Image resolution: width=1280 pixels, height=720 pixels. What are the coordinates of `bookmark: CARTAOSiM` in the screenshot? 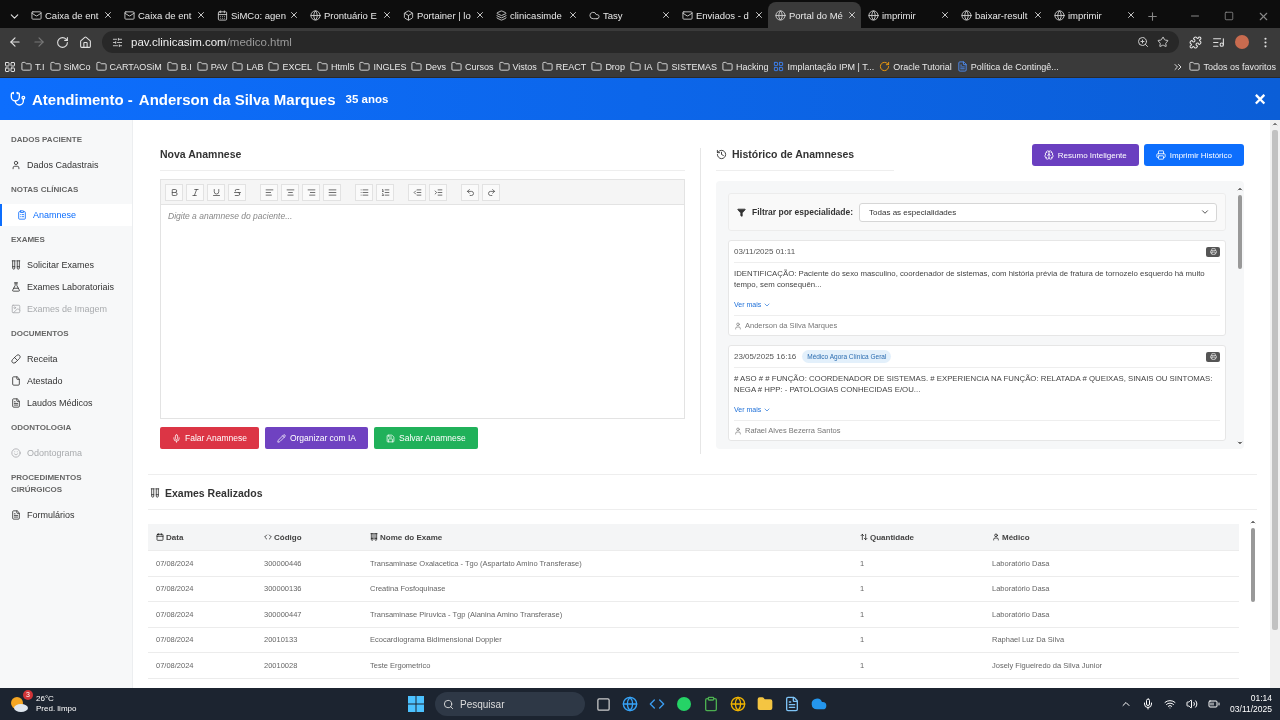 It's located at (135, 66).